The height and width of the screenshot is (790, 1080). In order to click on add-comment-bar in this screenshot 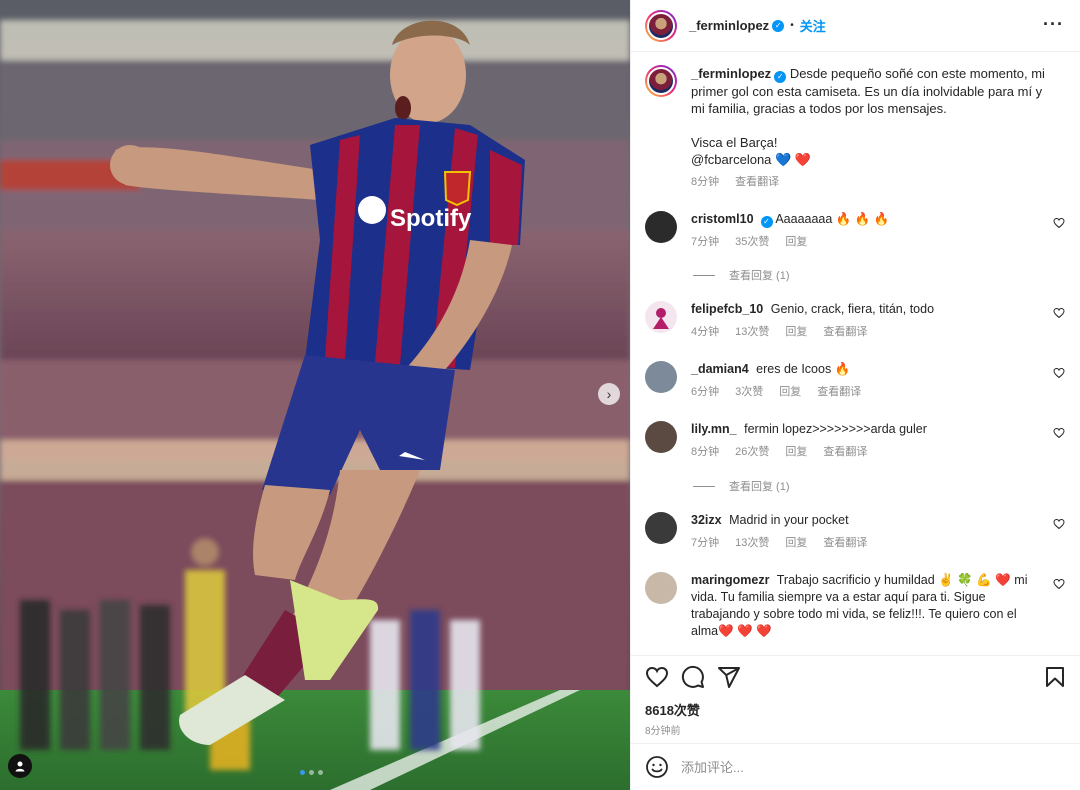, I will do `click(855, 766)`.